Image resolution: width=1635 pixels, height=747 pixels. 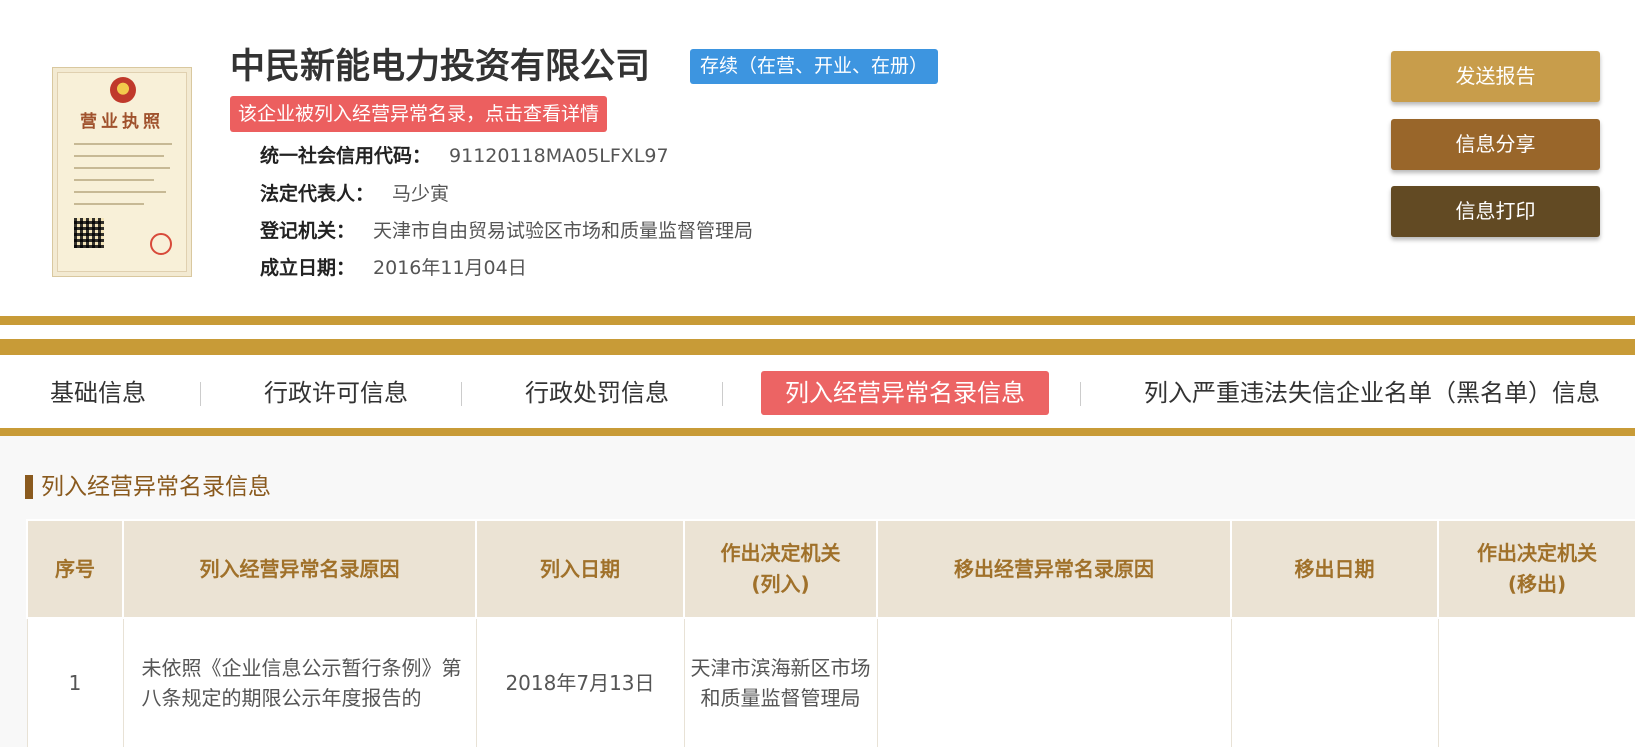 What do you see at coordinates (308, 268) in the screenshot?
I see `establishment-date-label: 成立日期：` at bounding box center [308, 268].